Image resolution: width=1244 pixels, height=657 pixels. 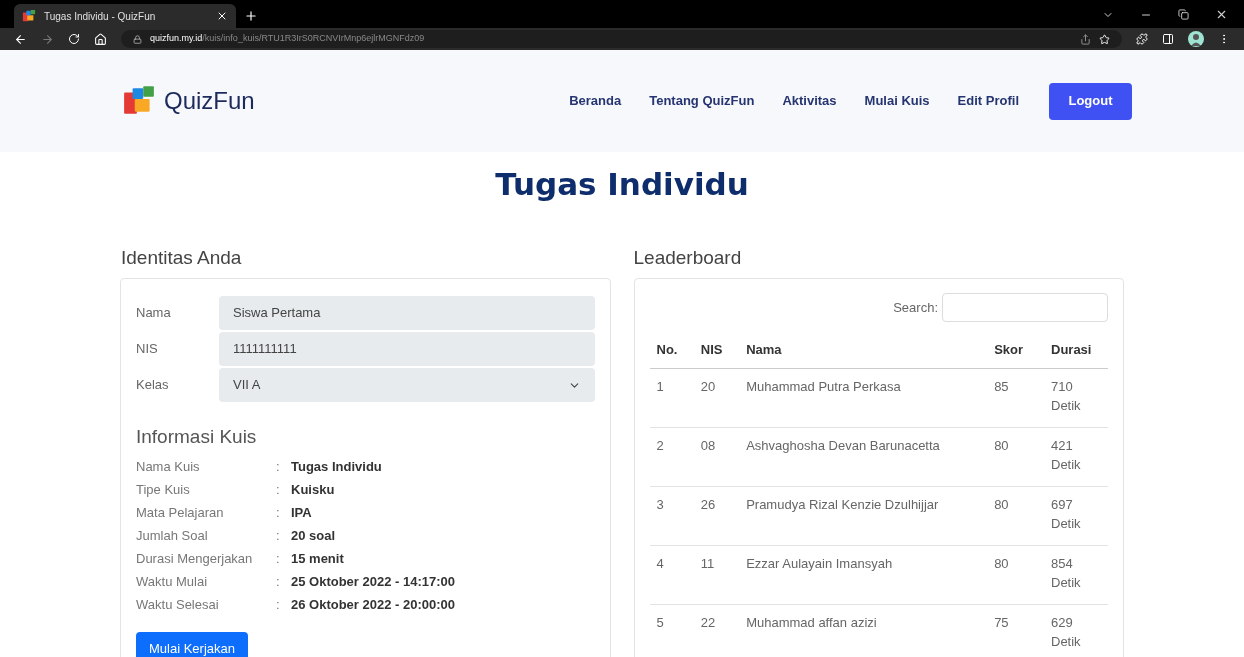 What do you see at coordinates (1076, 630) in the screenshot?
I see `table-cell: 629 Detik` at bounding box center [1076, 630].